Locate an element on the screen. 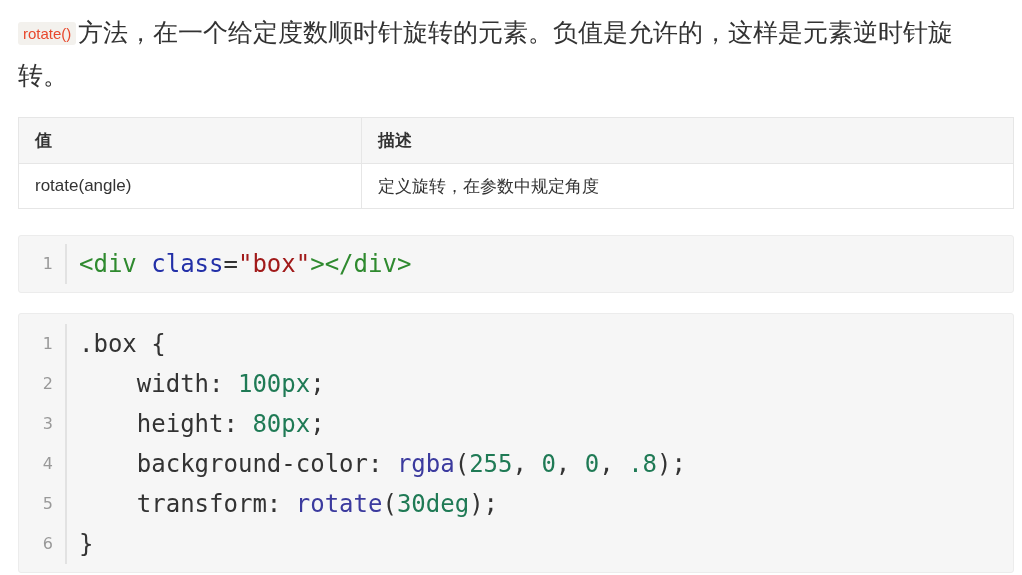  line-number: 5 is located at coordinates (43, 504).